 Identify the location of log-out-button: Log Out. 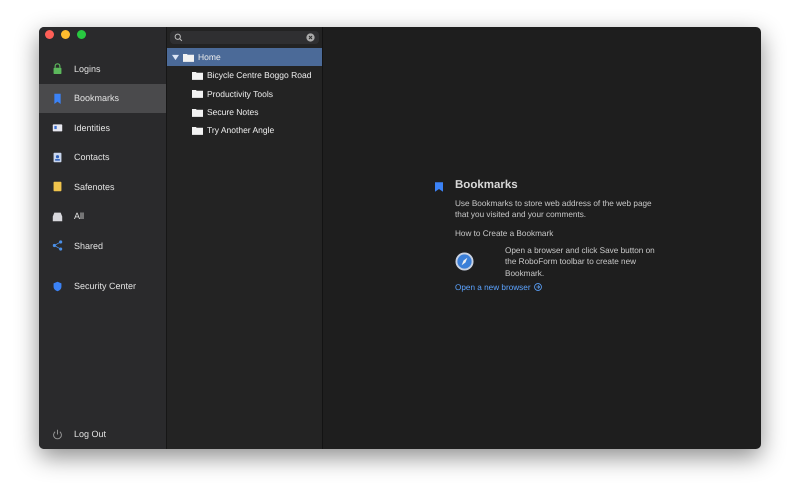
(102, 434).